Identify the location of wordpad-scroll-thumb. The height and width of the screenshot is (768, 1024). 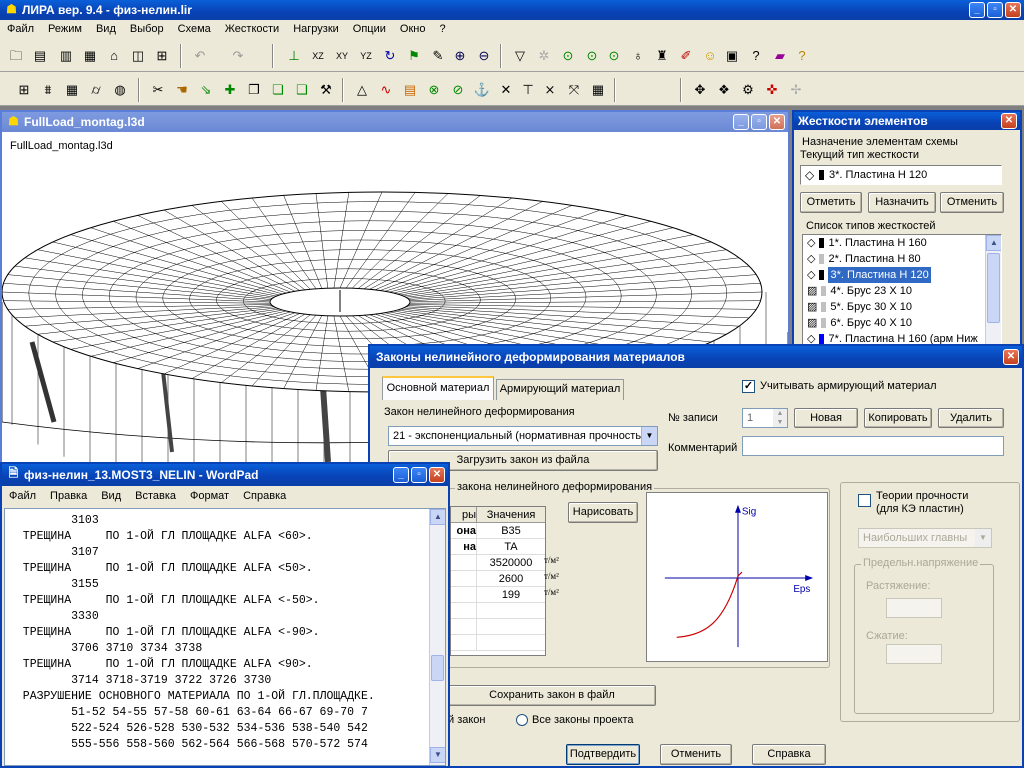
(437, 668).